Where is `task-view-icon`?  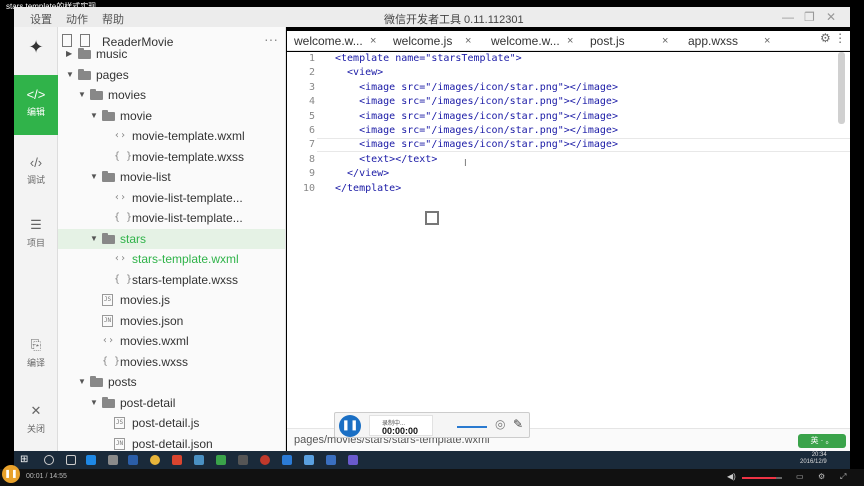
task-view-icon is located at coordinates (71, 460).